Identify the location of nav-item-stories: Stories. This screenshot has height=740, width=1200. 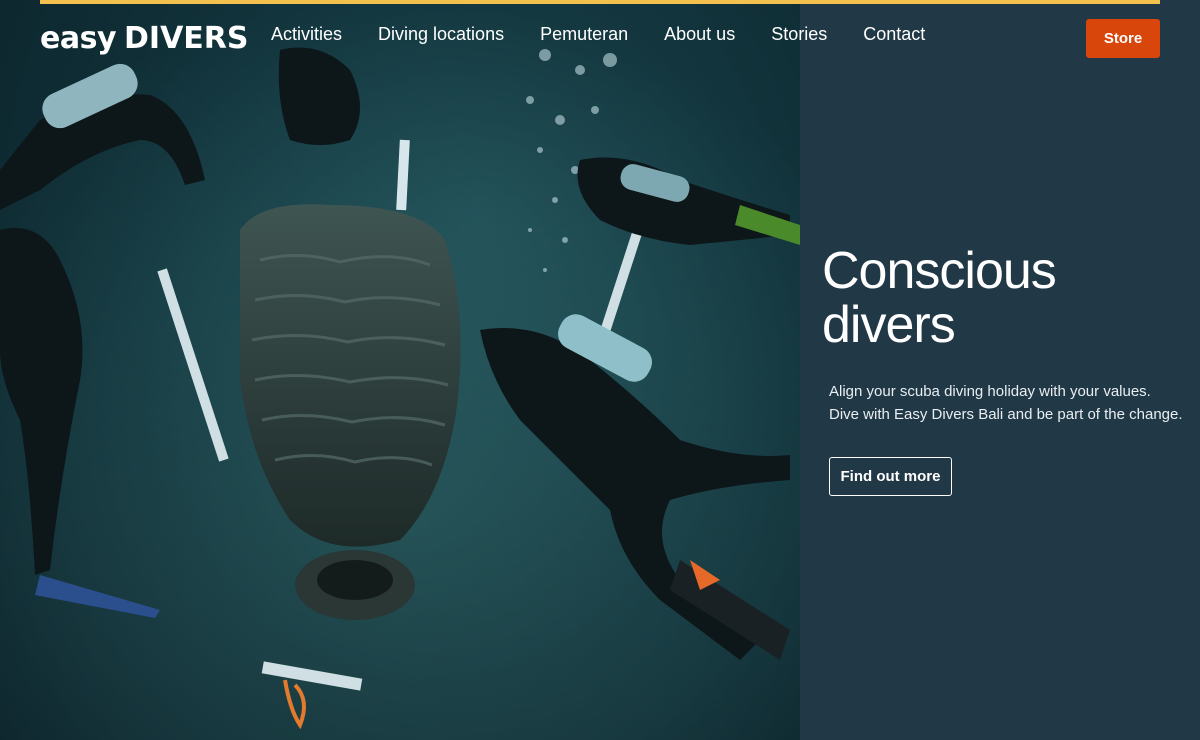
(799, 34).